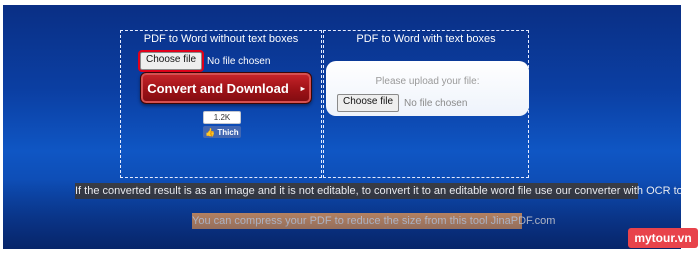  Describe the element at coordinates (426, 39) in the screenshot. I see `panel-title-right: PDF to Word with text boxes` at that location.